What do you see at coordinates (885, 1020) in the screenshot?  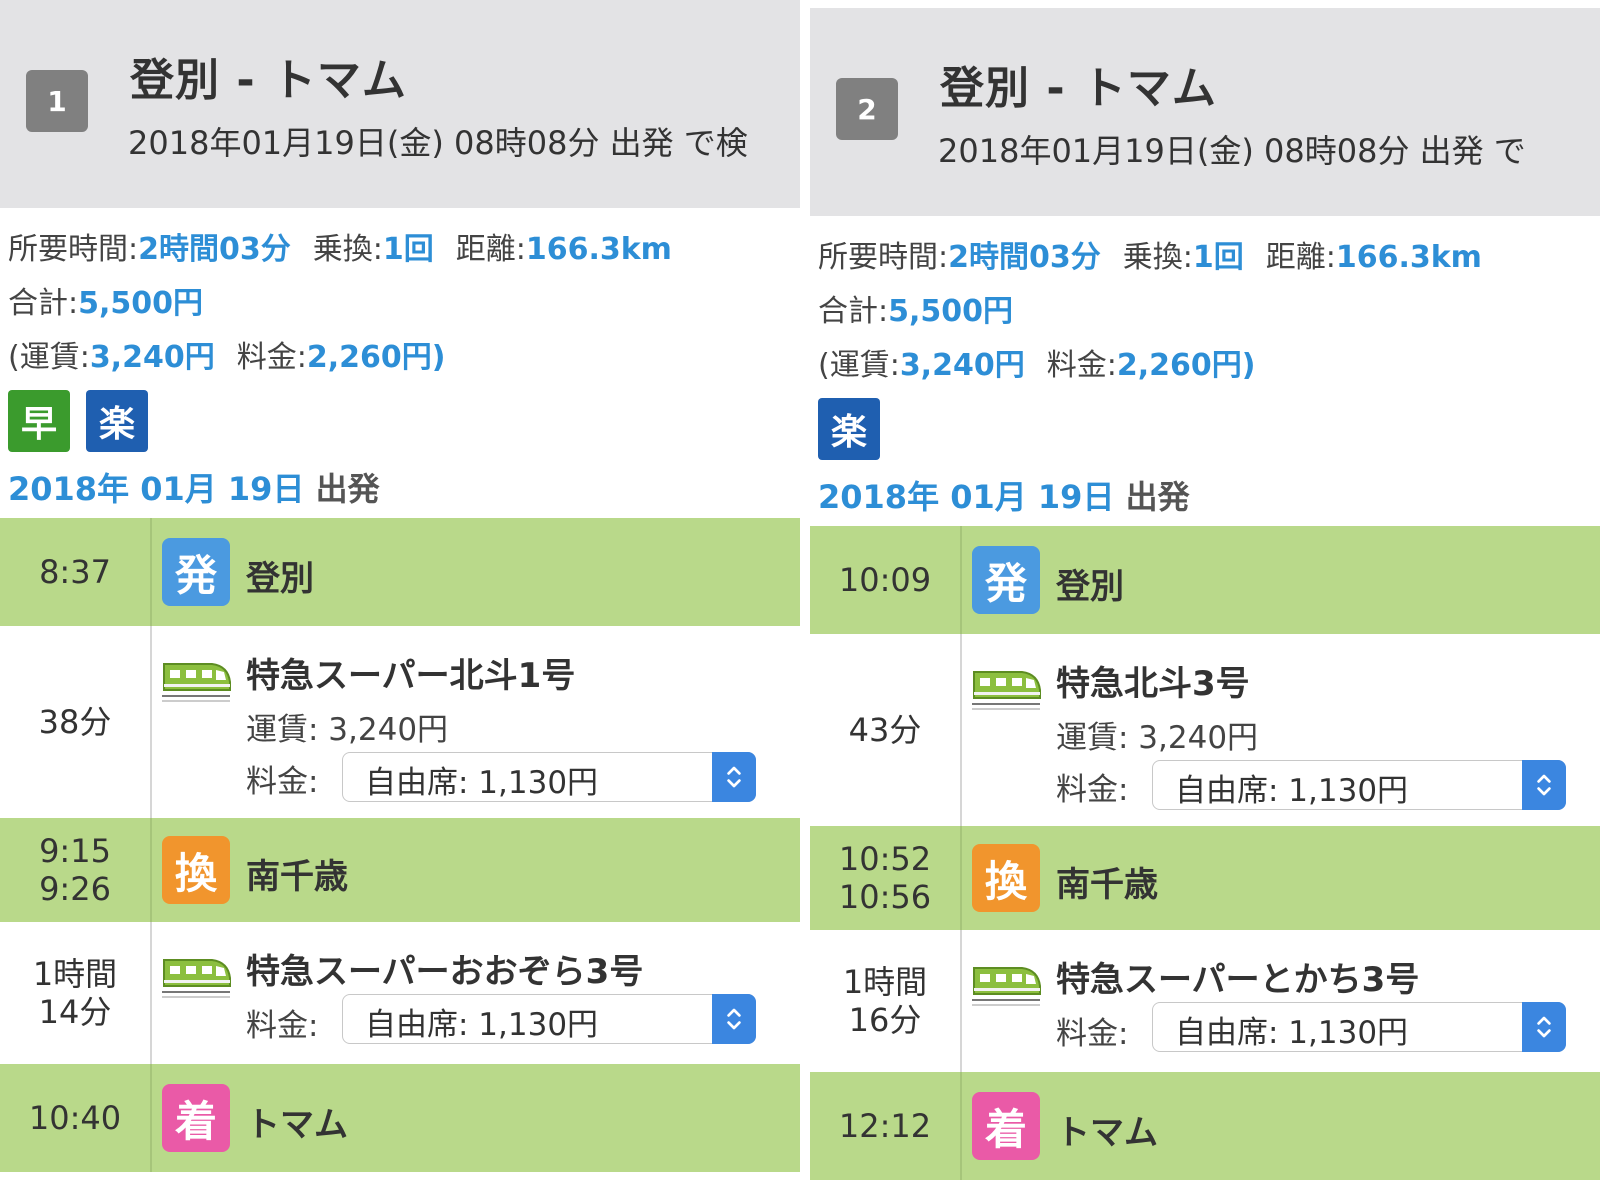 I see `time-text: 16分` at bounding box center [885, 1020].